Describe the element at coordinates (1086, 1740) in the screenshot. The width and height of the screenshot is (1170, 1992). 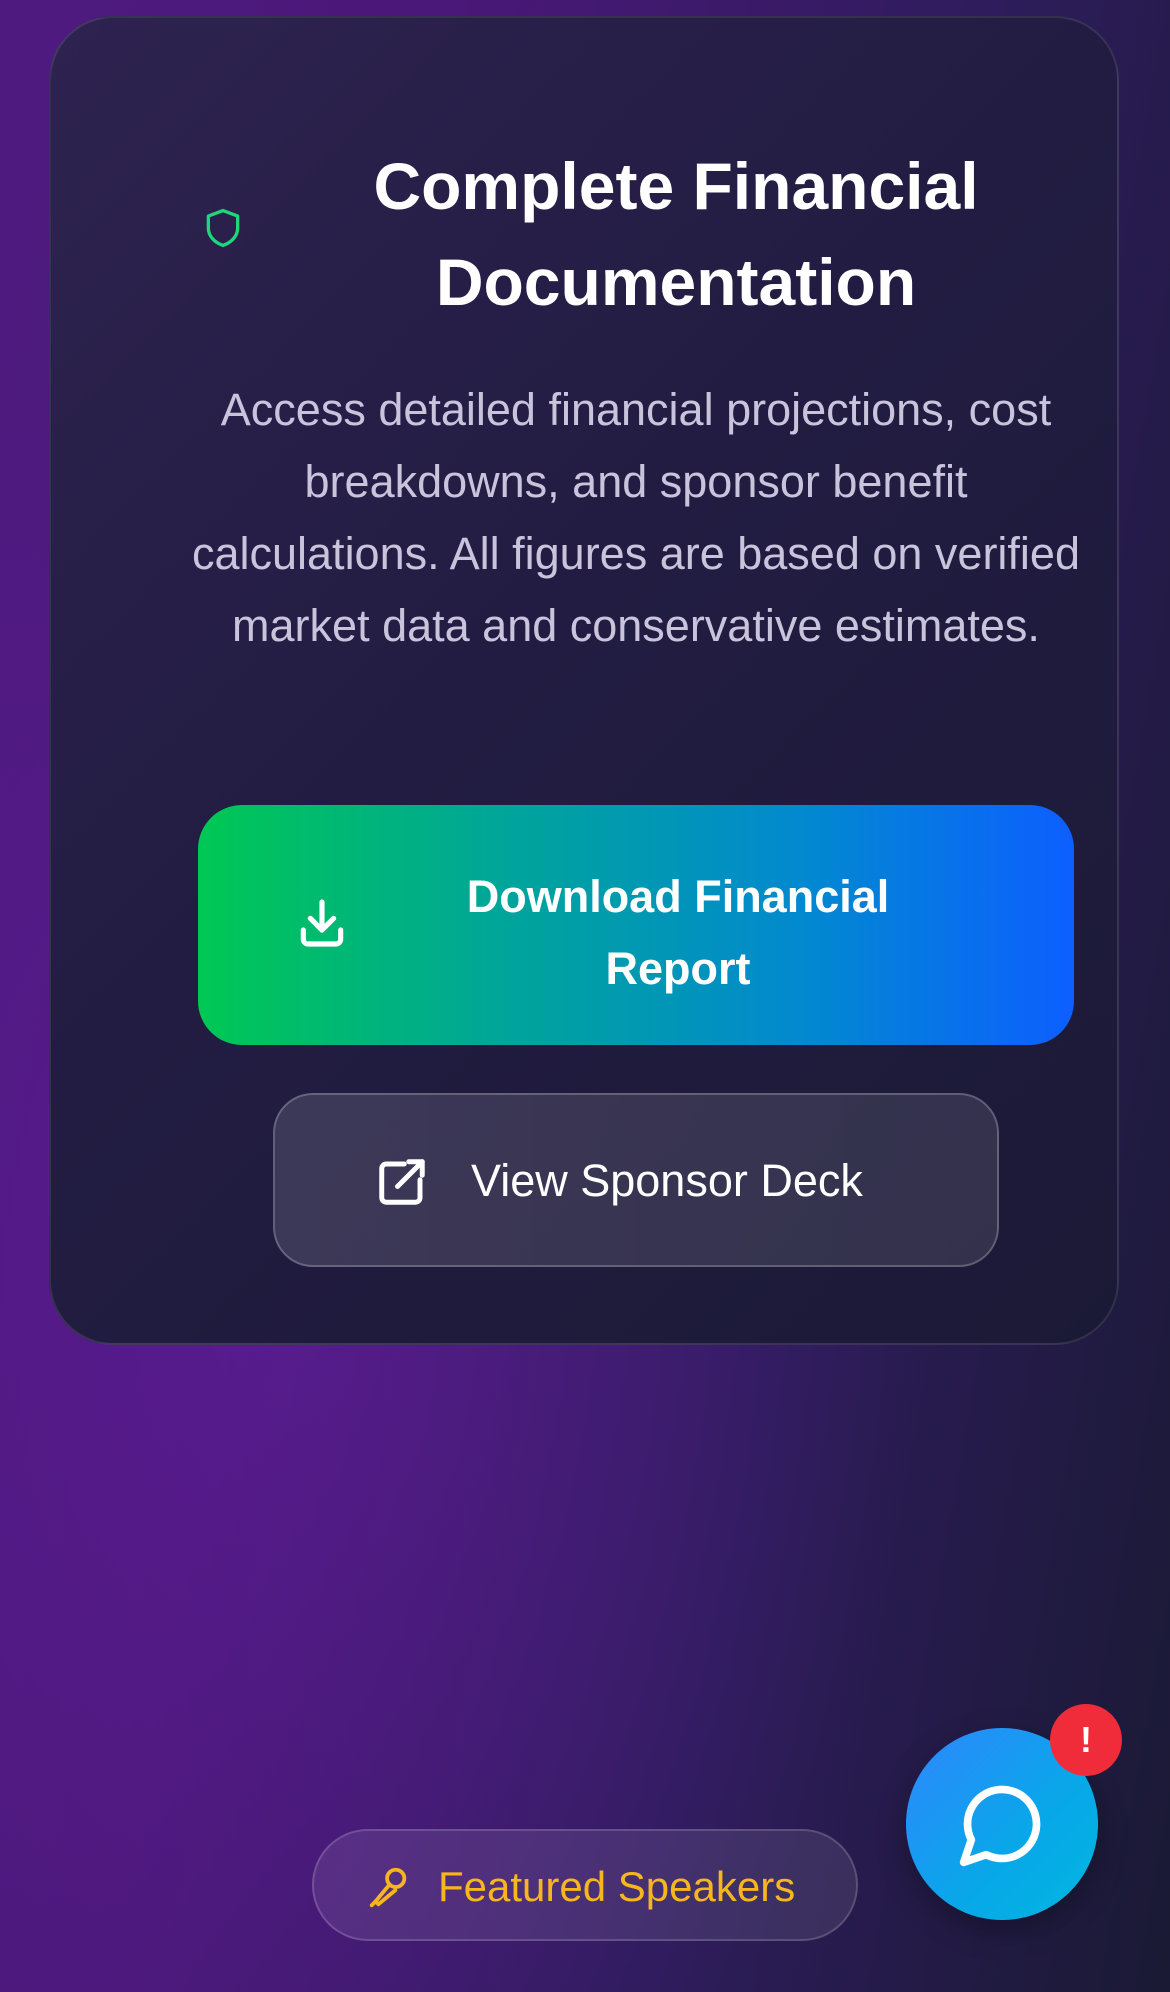
I see `notification-badge: !` at that location.